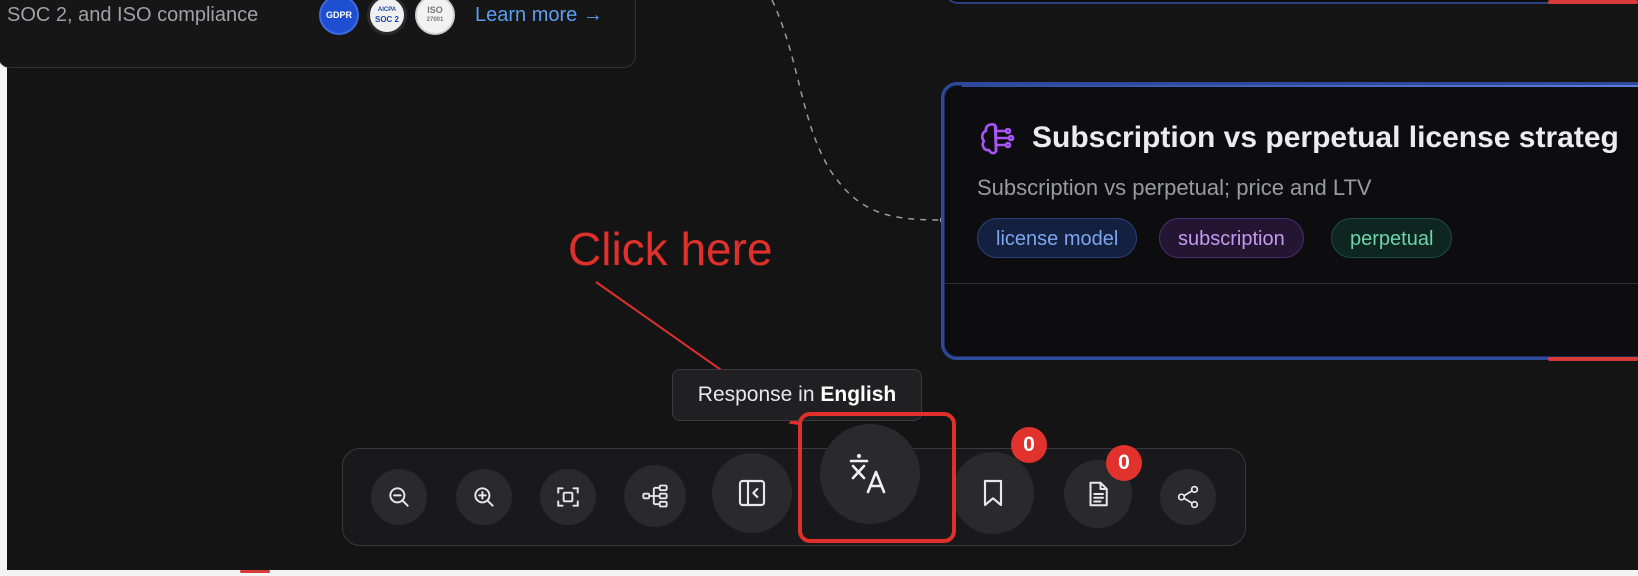 The image size is (1638, 576). What do you see at coordinates (1098, 494) in the screenshot?
I see `document-icon` at bounding box center [1098, 494].